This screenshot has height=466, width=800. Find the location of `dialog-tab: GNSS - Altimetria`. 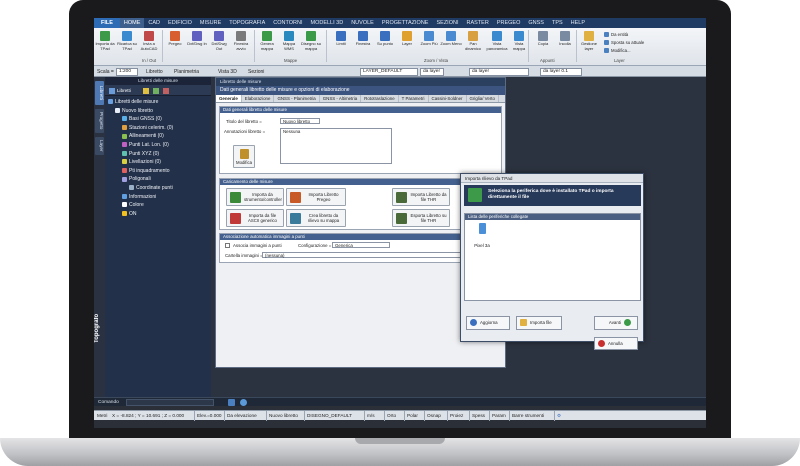

dialog-tab: GNSS - Altimetria is located at coordinates (341, 98).